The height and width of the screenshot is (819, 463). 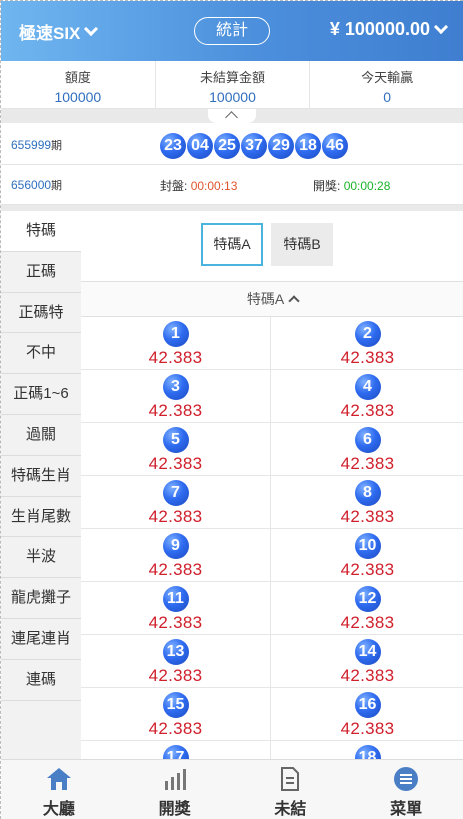 I want to click on number-cell: 6 42.383, so click(x=367, y=449).